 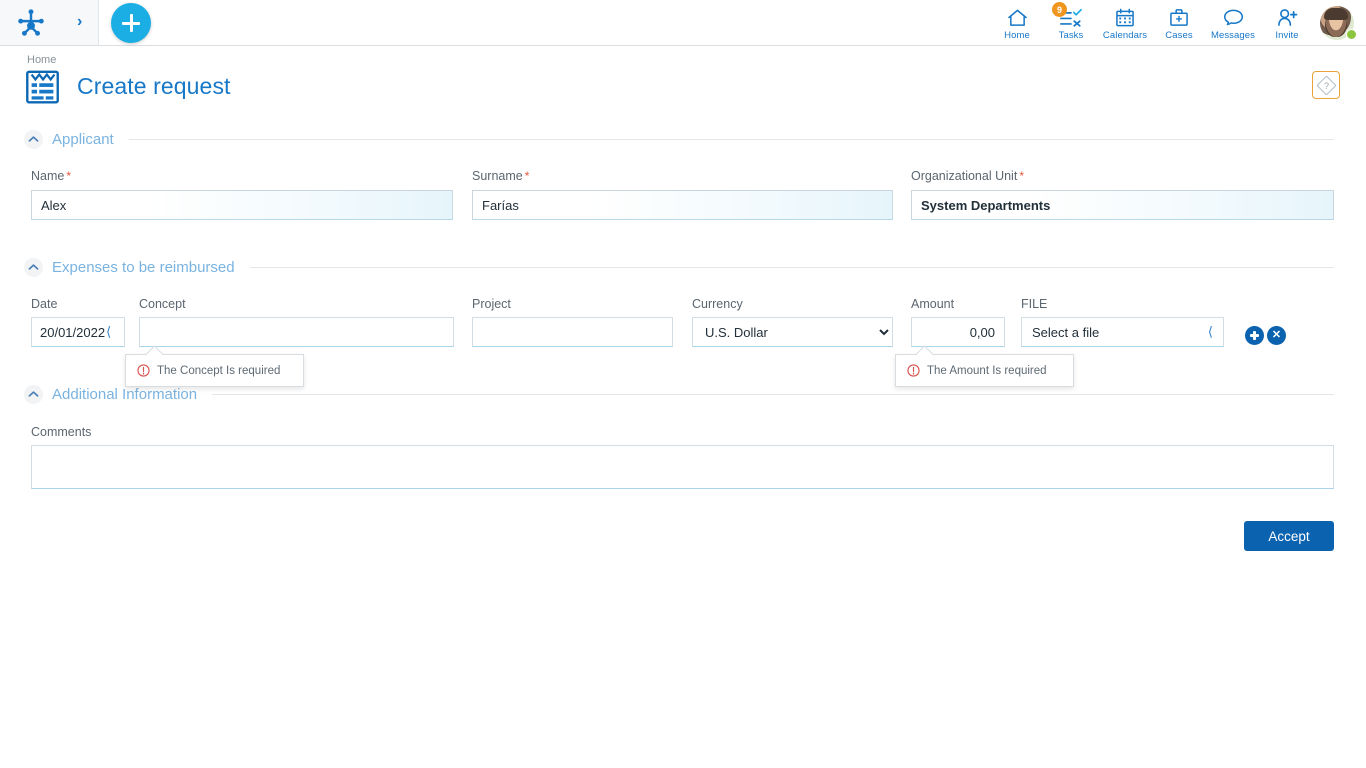 What do you see at coordinates (1125, 17) in the screenshot?
I see `calendar-icon` at bounding box center [1125, 17].